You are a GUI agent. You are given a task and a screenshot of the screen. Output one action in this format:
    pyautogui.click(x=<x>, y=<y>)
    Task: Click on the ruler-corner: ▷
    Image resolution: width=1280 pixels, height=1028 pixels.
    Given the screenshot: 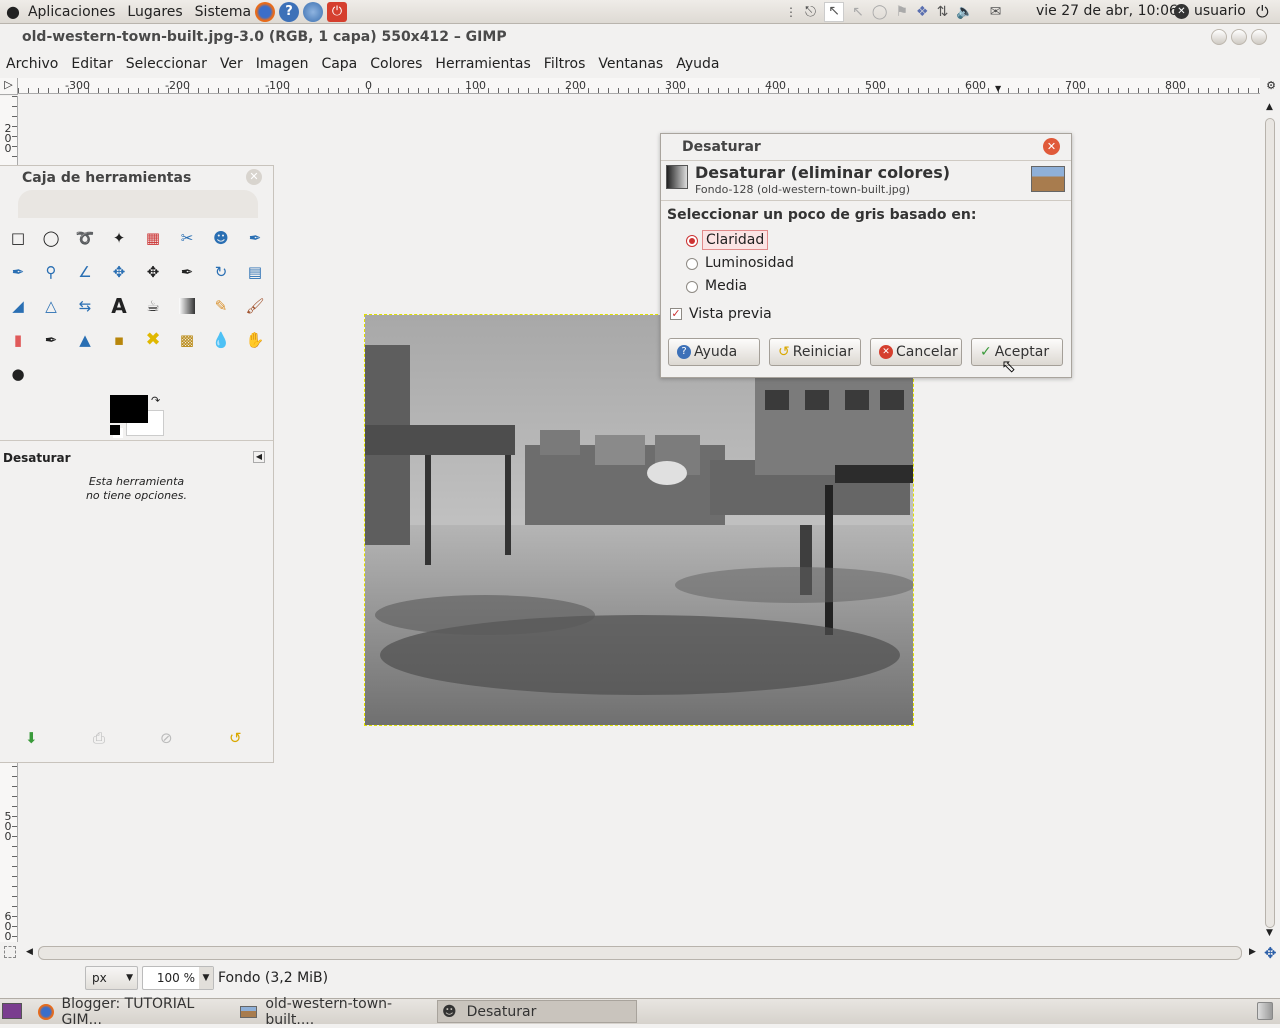 What is the action you would take?
    pyautogui.click(x=9, y=86)
    